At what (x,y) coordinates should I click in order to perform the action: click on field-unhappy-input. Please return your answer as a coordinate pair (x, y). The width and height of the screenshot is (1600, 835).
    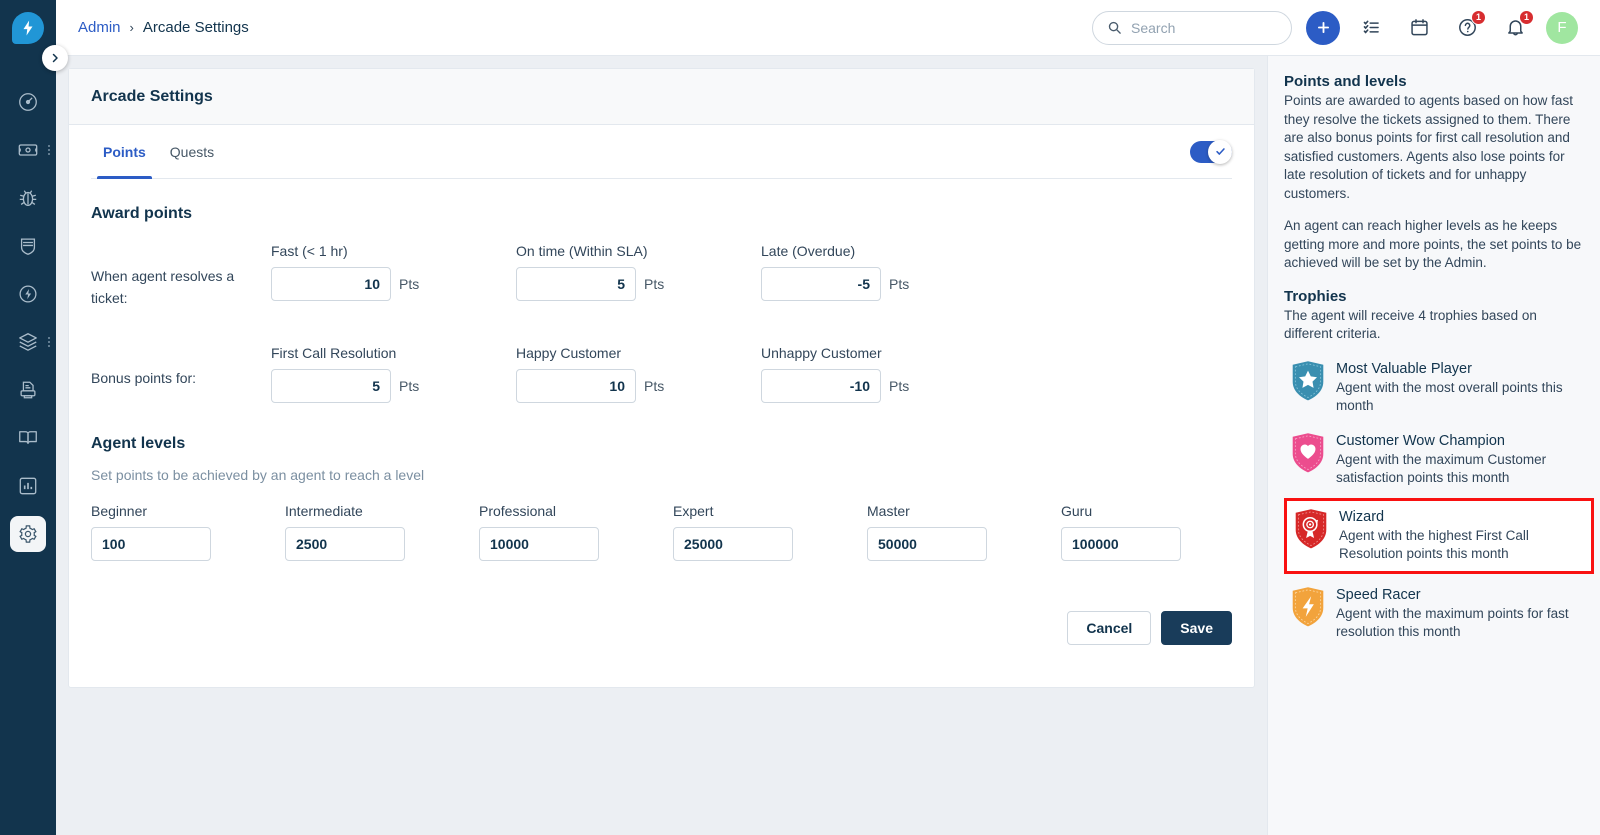
    Looking at the image, I should click on (821, 386).